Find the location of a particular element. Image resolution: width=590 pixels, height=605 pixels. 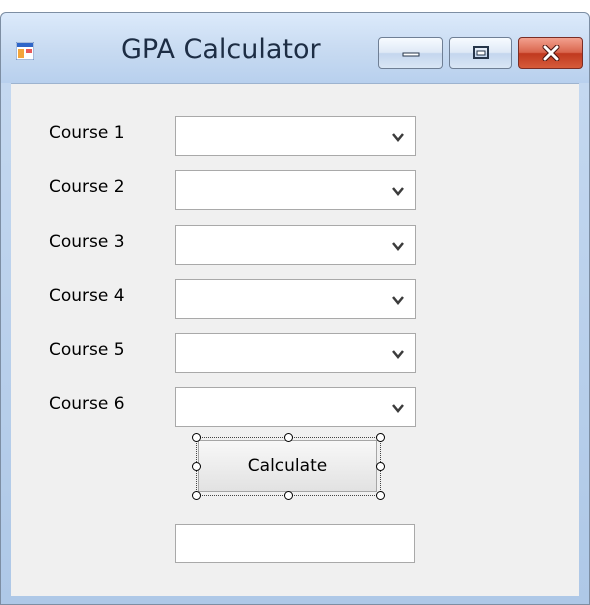

resize-handle-top-right is located at coordinates (380, 437).